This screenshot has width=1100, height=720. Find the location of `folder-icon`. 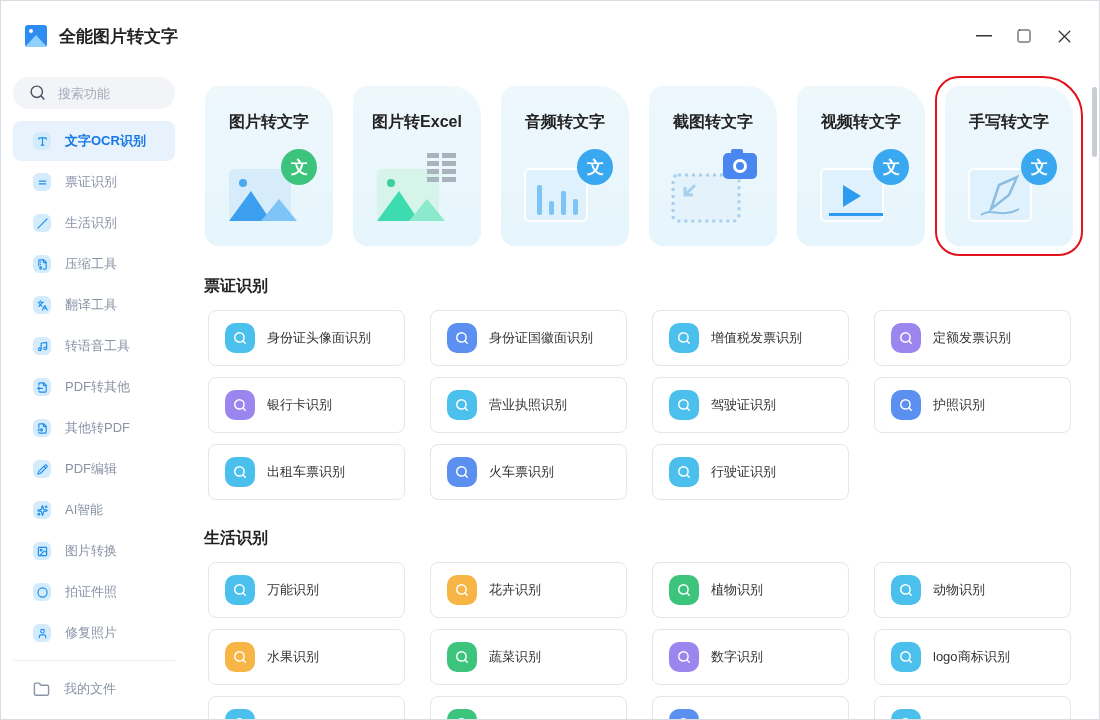

folder-icon is located at coordinates (41, 689).